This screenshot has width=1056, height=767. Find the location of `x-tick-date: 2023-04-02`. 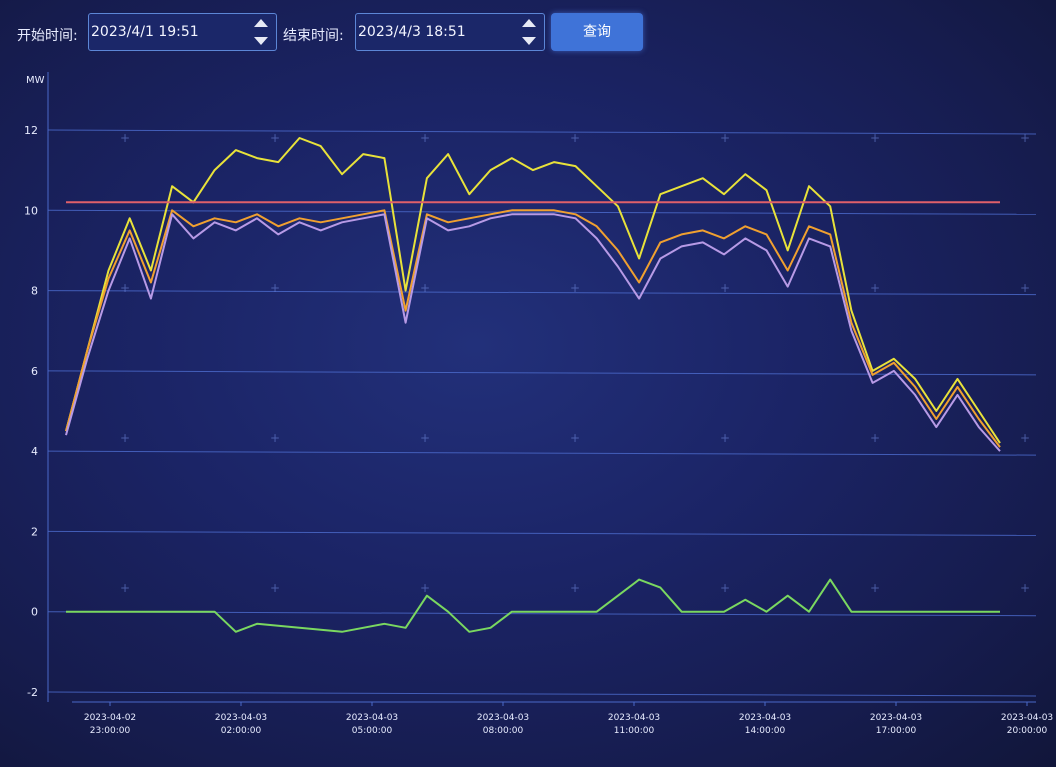

x-tick-date: 2023-04-02 is located at coordinates (110, 718).